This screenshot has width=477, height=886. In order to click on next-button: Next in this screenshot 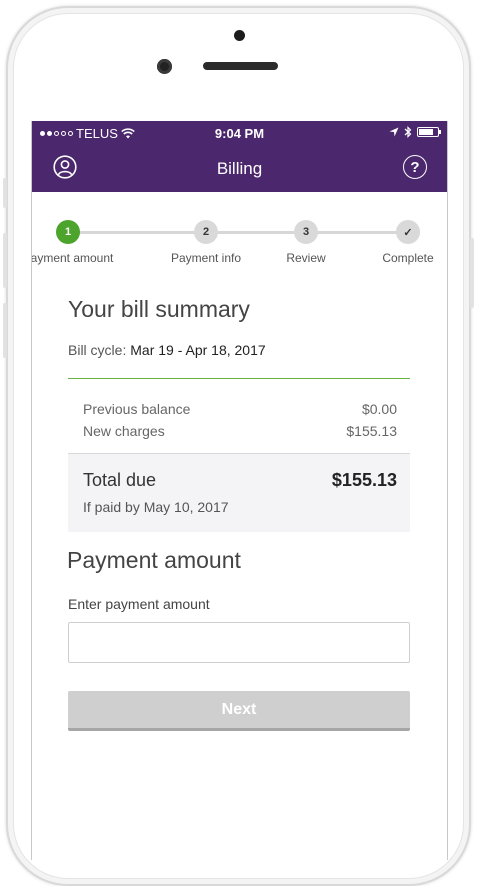, I will do `click(239, 711)`.